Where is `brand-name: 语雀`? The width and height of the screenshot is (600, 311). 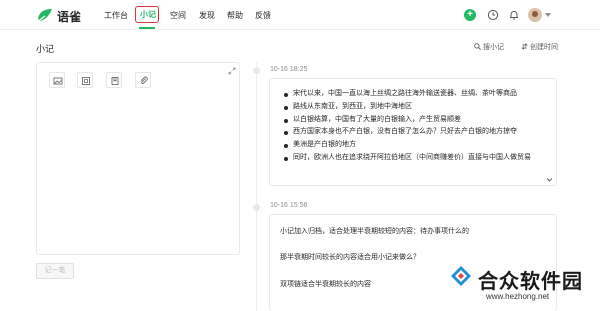
brand-name: 语雀 is located at coordinates (69, 16).